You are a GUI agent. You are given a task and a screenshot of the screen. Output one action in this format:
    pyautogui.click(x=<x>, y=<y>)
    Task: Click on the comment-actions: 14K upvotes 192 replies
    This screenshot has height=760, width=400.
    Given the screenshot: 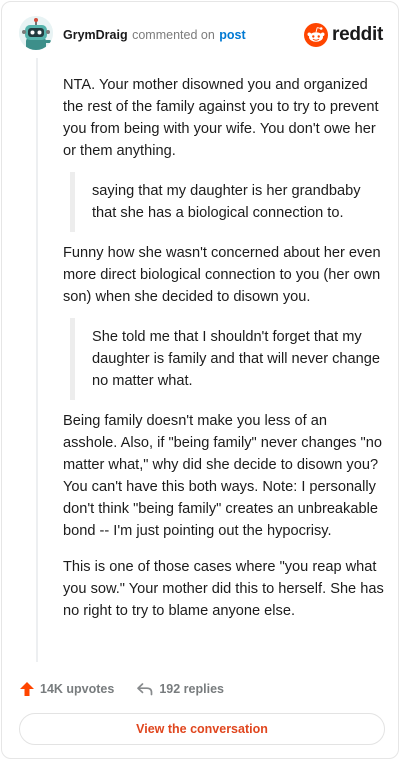 What is the action you would take?
    pyautogui.click(x=132, y=689)
    